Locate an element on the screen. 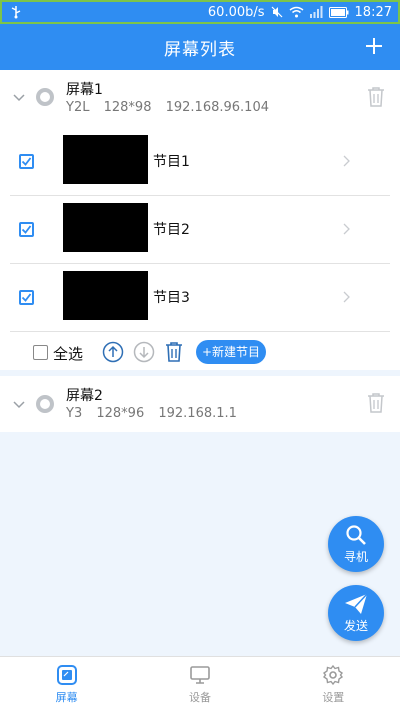 This screenshot has height=711, width=400. arrow-up-icon is located at coordinates (113, 352).